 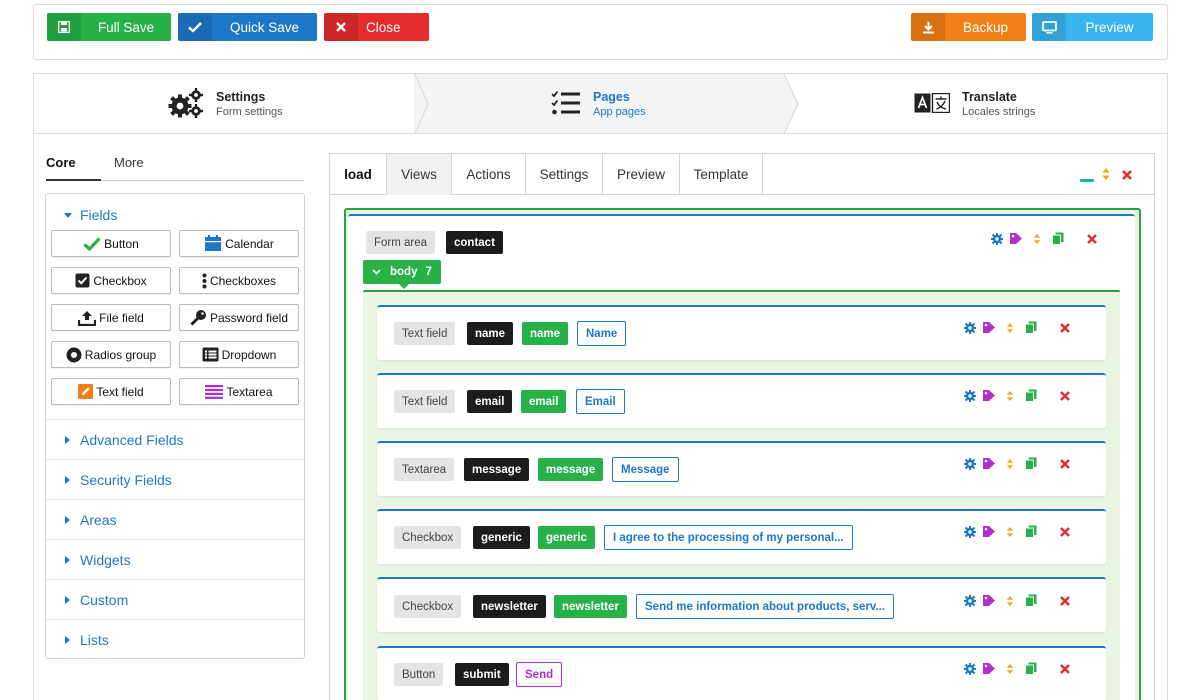 I want to click on accordion-custom: Custom, so click(x=175, y=599).